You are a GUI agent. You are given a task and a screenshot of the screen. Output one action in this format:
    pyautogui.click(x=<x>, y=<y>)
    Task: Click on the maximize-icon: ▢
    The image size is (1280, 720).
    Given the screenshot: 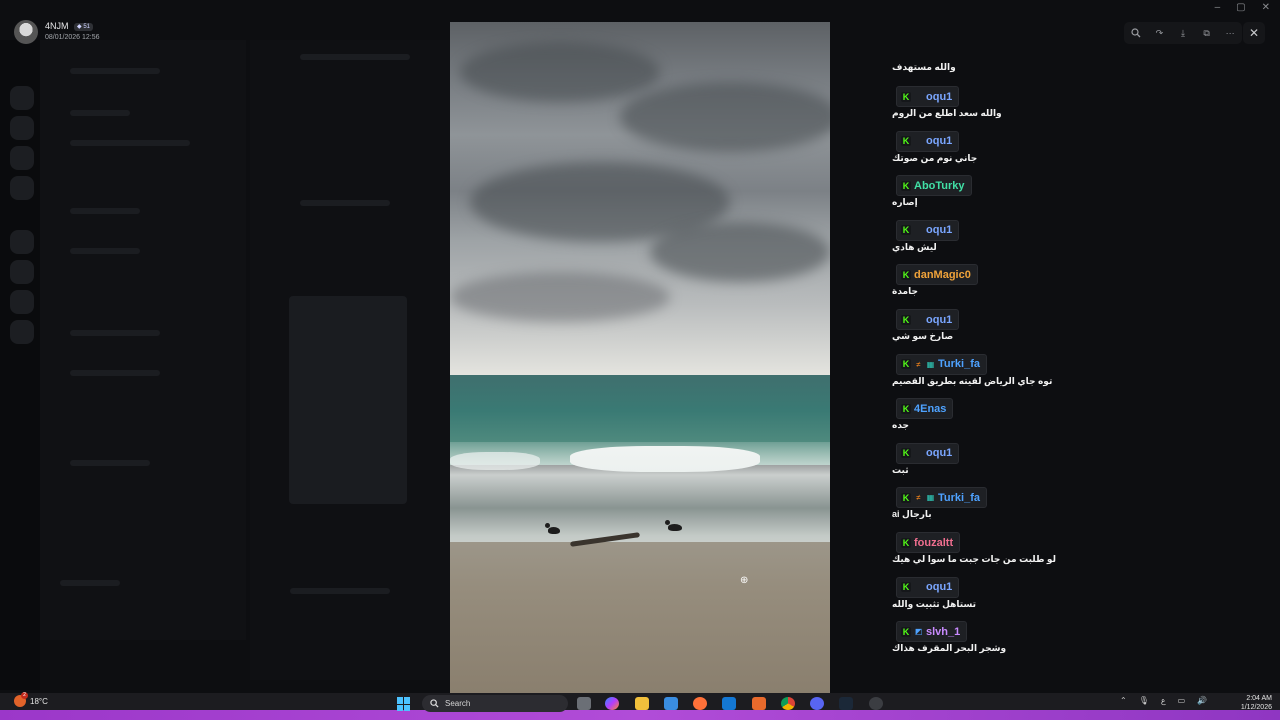 What is the action you would take?
    pyautogui.click(x=1240, y=7)
    